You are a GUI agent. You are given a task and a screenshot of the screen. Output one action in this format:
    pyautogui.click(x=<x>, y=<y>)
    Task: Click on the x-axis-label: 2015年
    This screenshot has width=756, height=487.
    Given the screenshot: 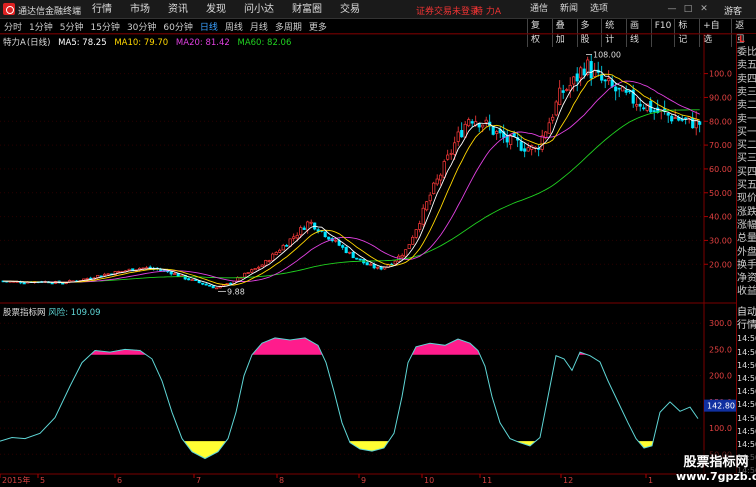 What is the action you would take?
    pyautogui.click(x=16, y=480)
    